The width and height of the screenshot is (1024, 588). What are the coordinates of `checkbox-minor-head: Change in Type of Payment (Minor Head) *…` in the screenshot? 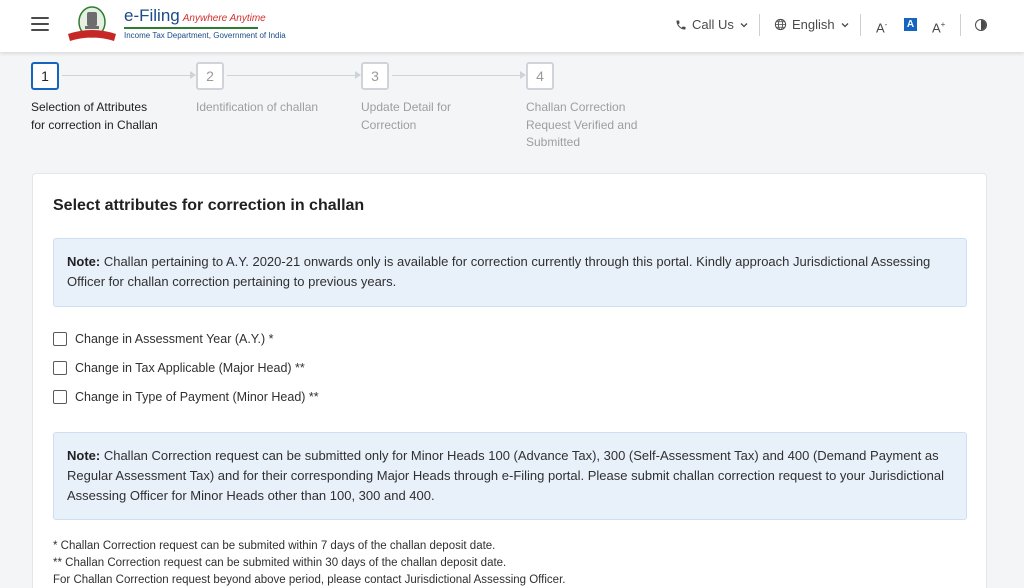 It's located at (186, 397).